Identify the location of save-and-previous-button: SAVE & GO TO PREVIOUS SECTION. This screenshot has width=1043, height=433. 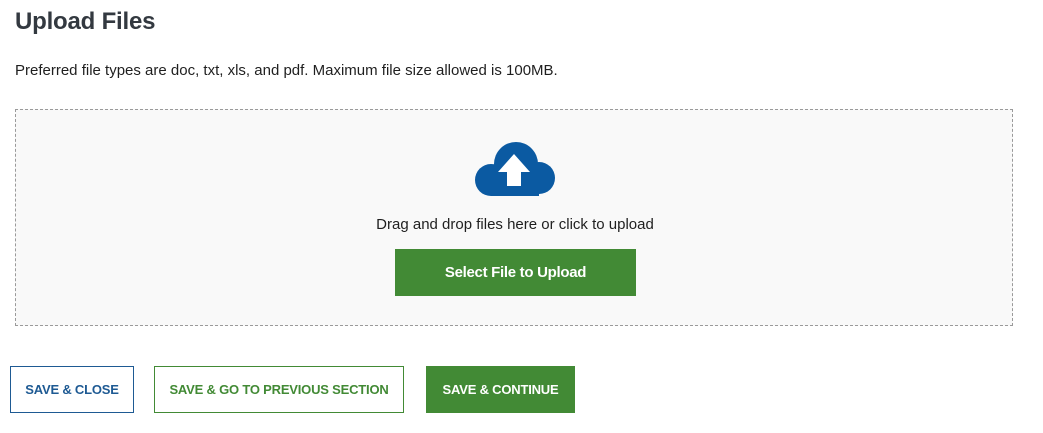
(279, 389).